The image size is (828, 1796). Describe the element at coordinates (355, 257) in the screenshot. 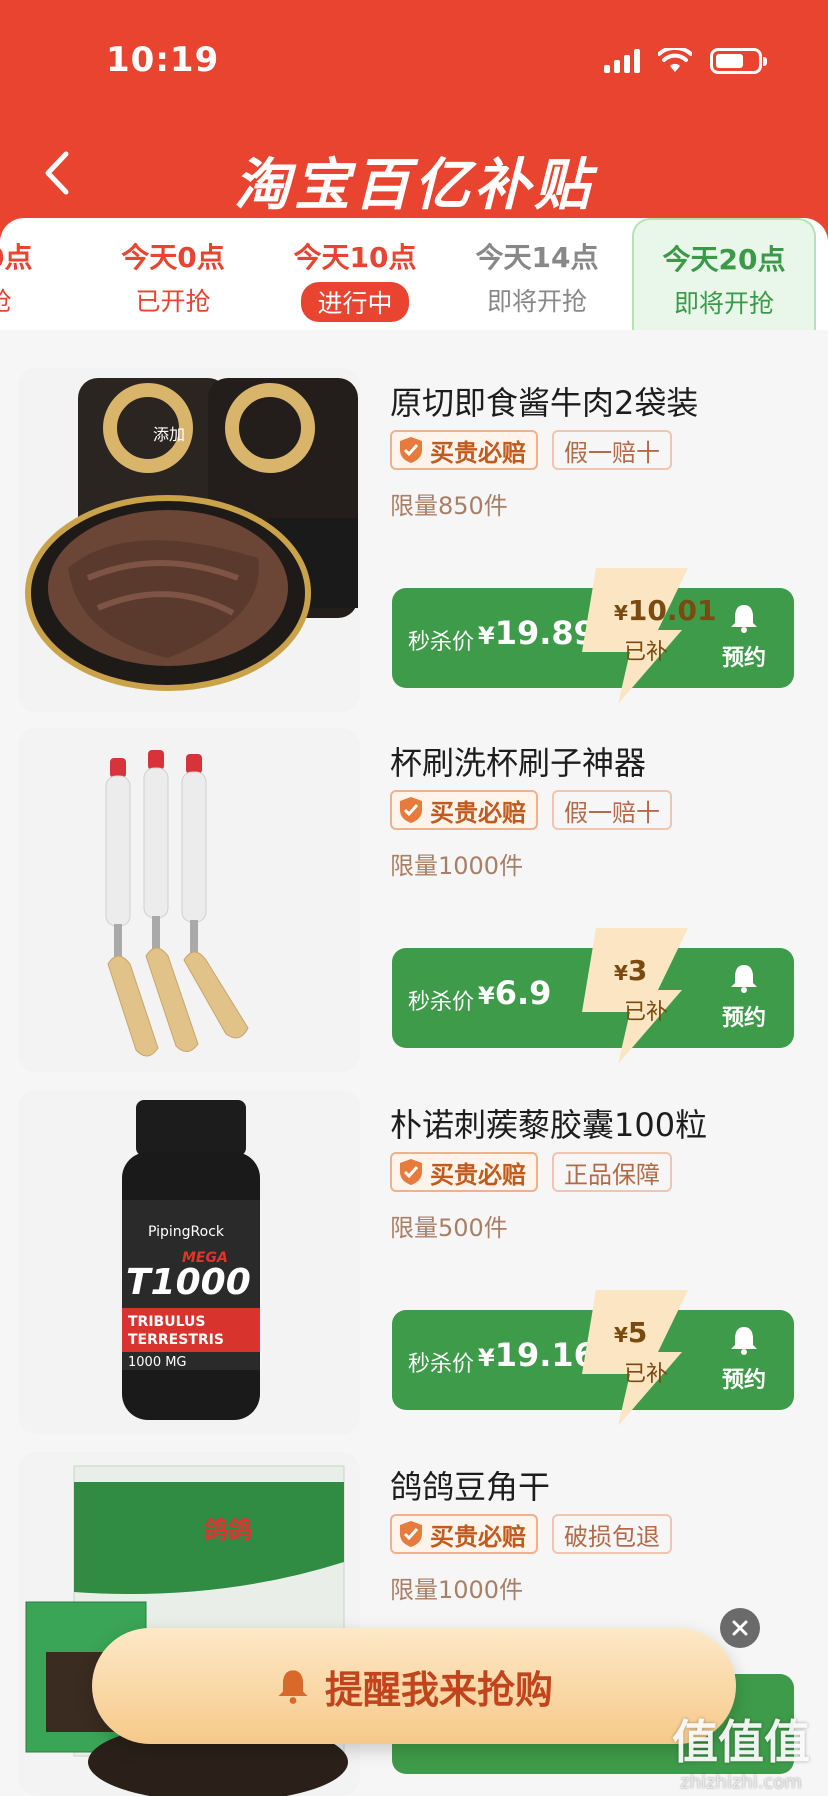

I see `tab-time: 今天10点` at that location.